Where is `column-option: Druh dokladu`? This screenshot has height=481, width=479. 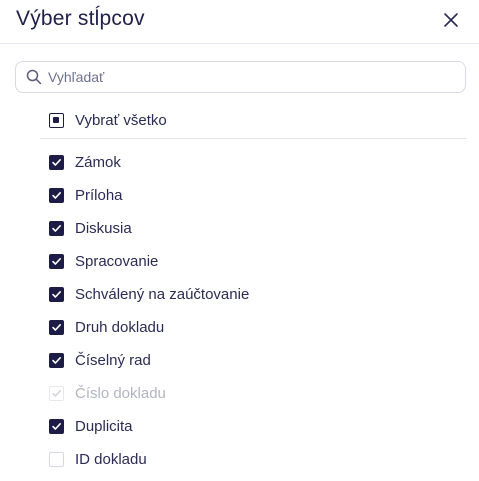 column-option: Druh dokladu is located at coordinates (249, 327).